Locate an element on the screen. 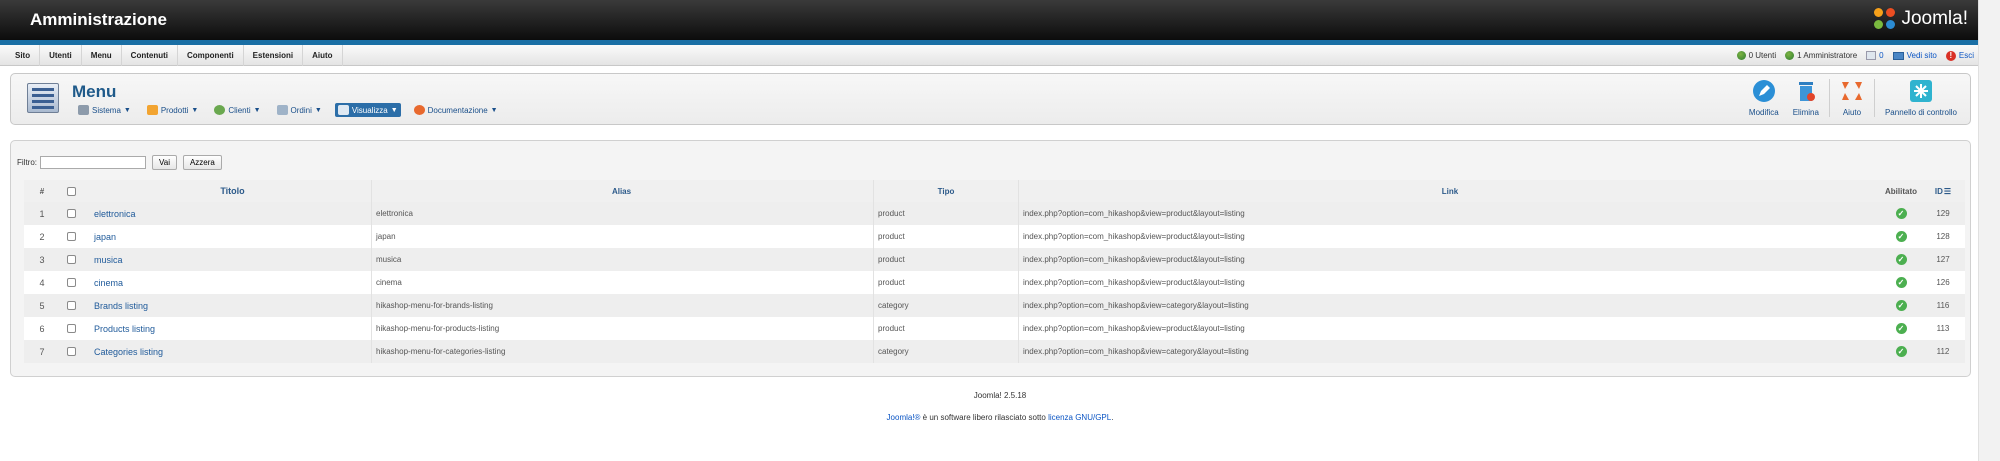 The width and height of the screenshot is (2000, 461). row-title-link: japan is located at coordinates (232, 236).